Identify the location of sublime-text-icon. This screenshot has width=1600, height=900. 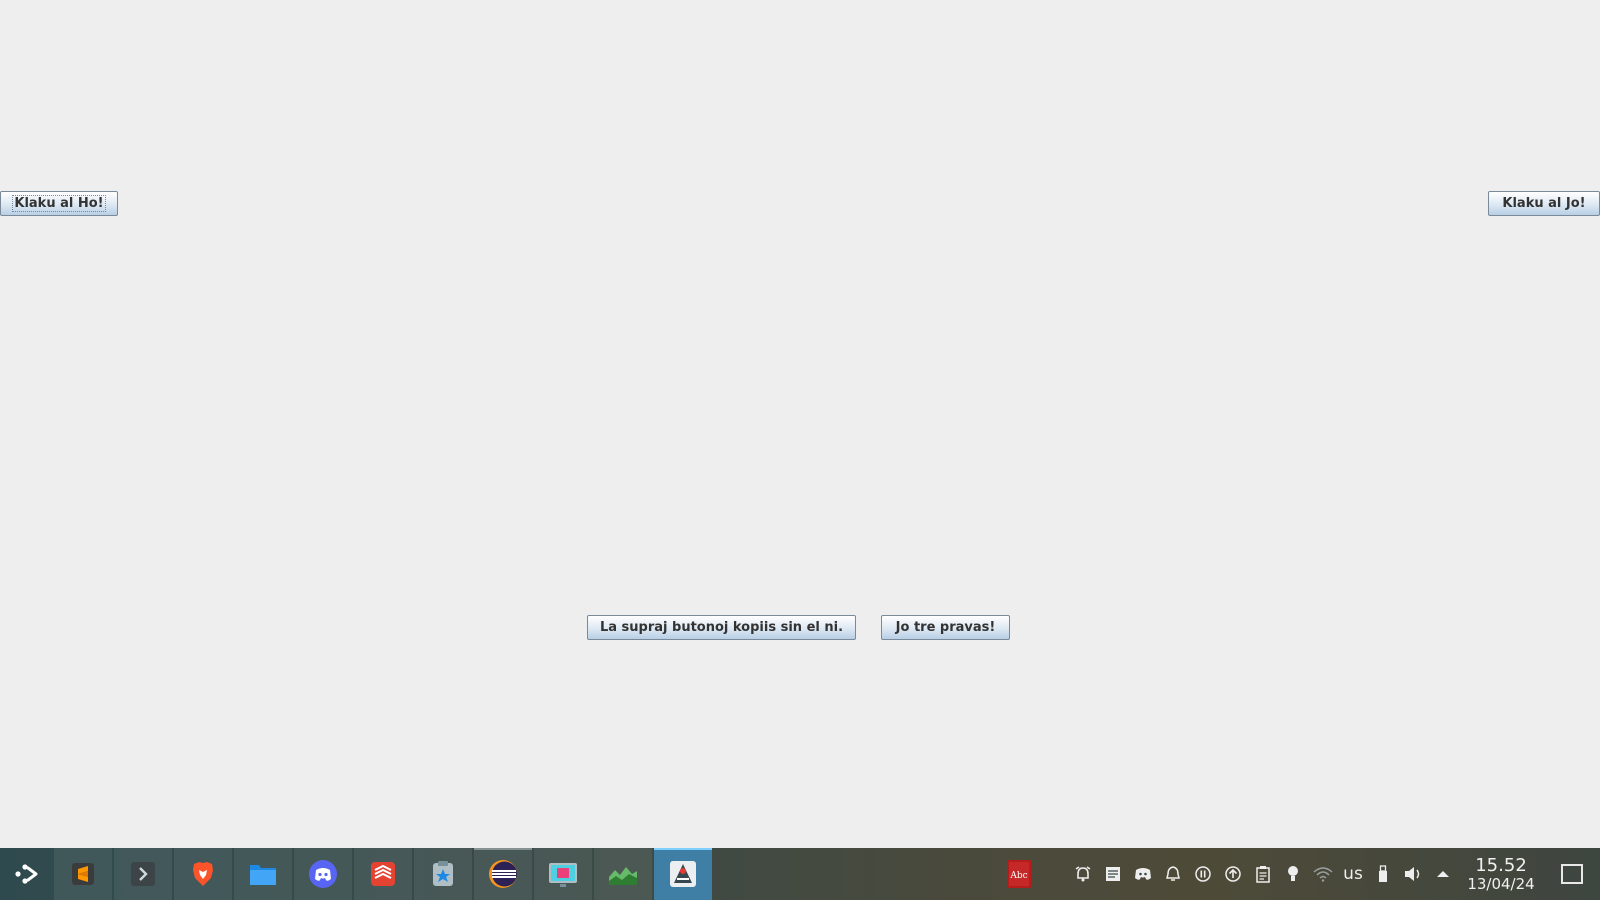
(83, 874).